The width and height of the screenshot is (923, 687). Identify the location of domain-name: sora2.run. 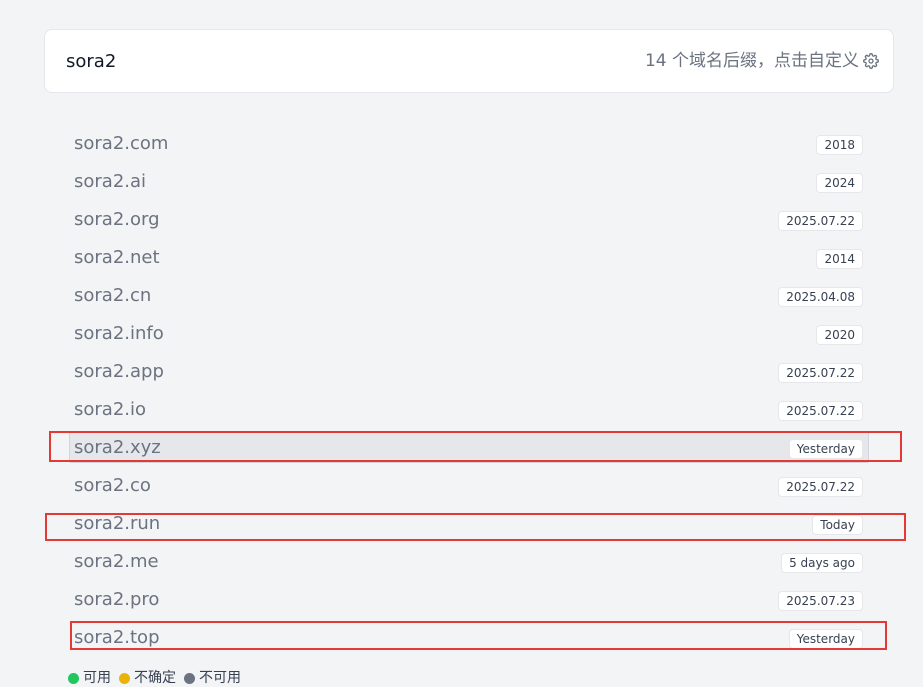
(117, 524).